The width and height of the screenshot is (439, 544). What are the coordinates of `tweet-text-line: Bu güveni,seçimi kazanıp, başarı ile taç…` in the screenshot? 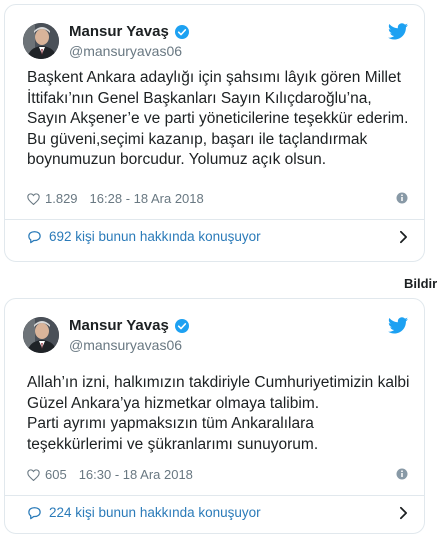 It's located at (197, 139).